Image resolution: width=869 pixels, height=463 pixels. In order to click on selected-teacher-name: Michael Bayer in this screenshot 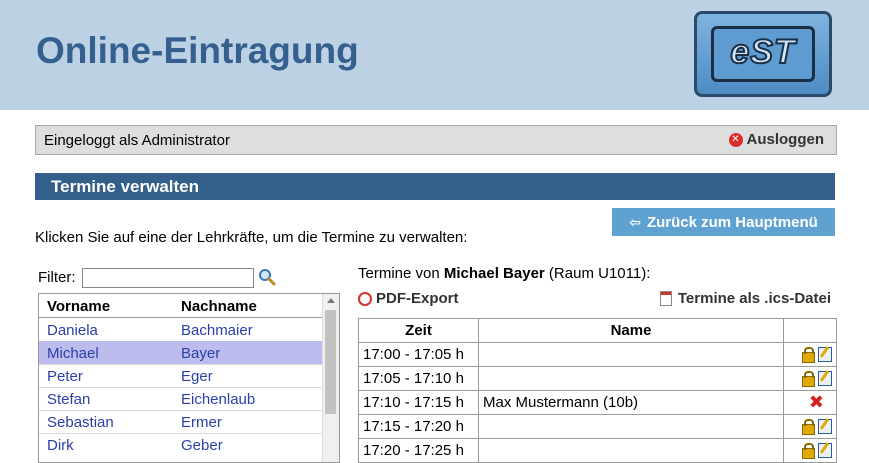, I will do `click(494, 273)`.